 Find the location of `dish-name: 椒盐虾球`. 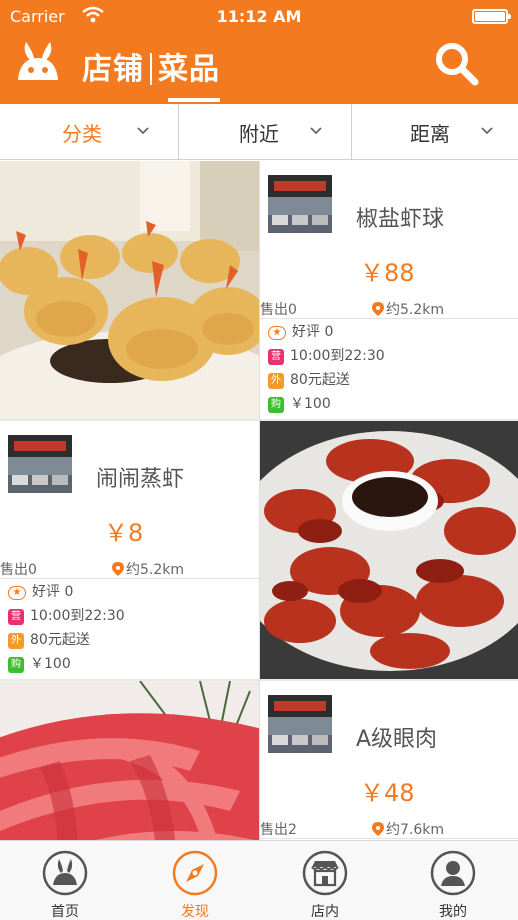

dish-name: 椒盐虾球 is located at coordinates (400, 219).